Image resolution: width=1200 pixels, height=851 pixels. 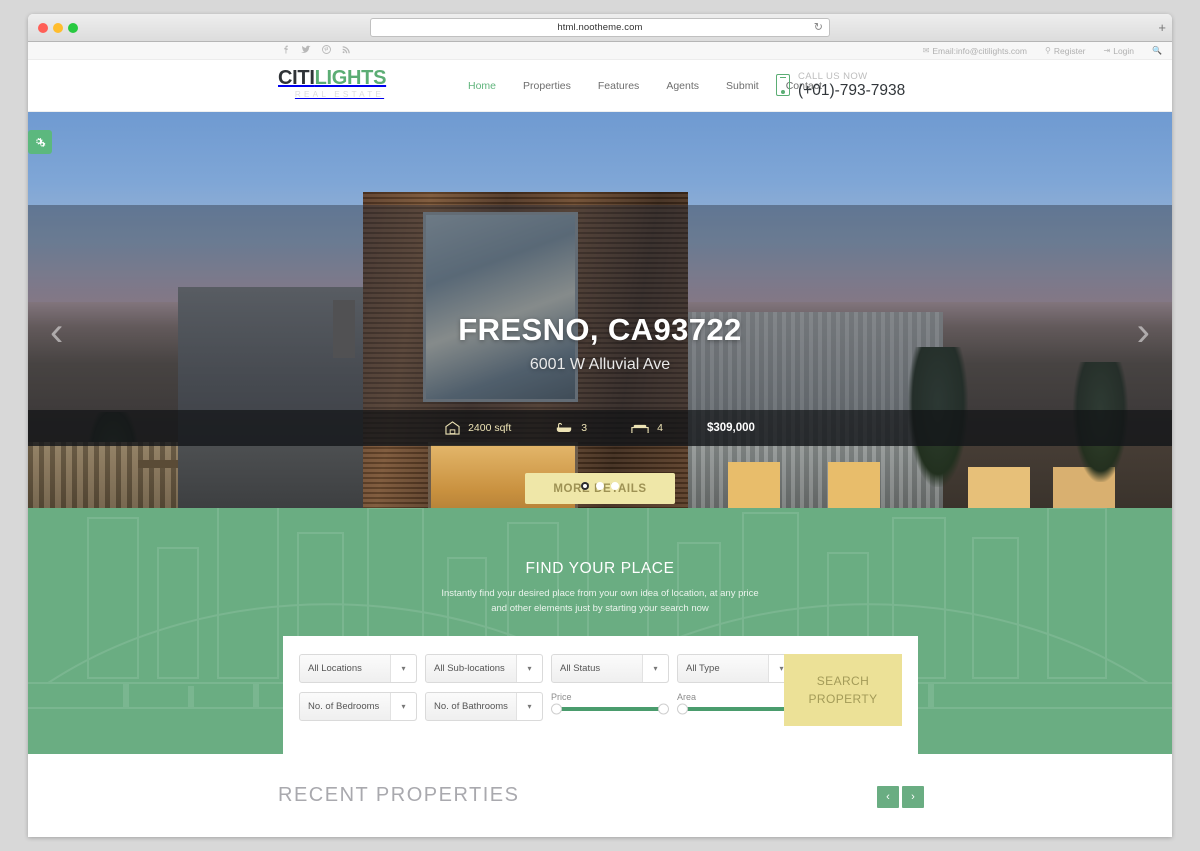 I want to click on hero-title: FRESNO, CA93722, so click(x=600, y=329).